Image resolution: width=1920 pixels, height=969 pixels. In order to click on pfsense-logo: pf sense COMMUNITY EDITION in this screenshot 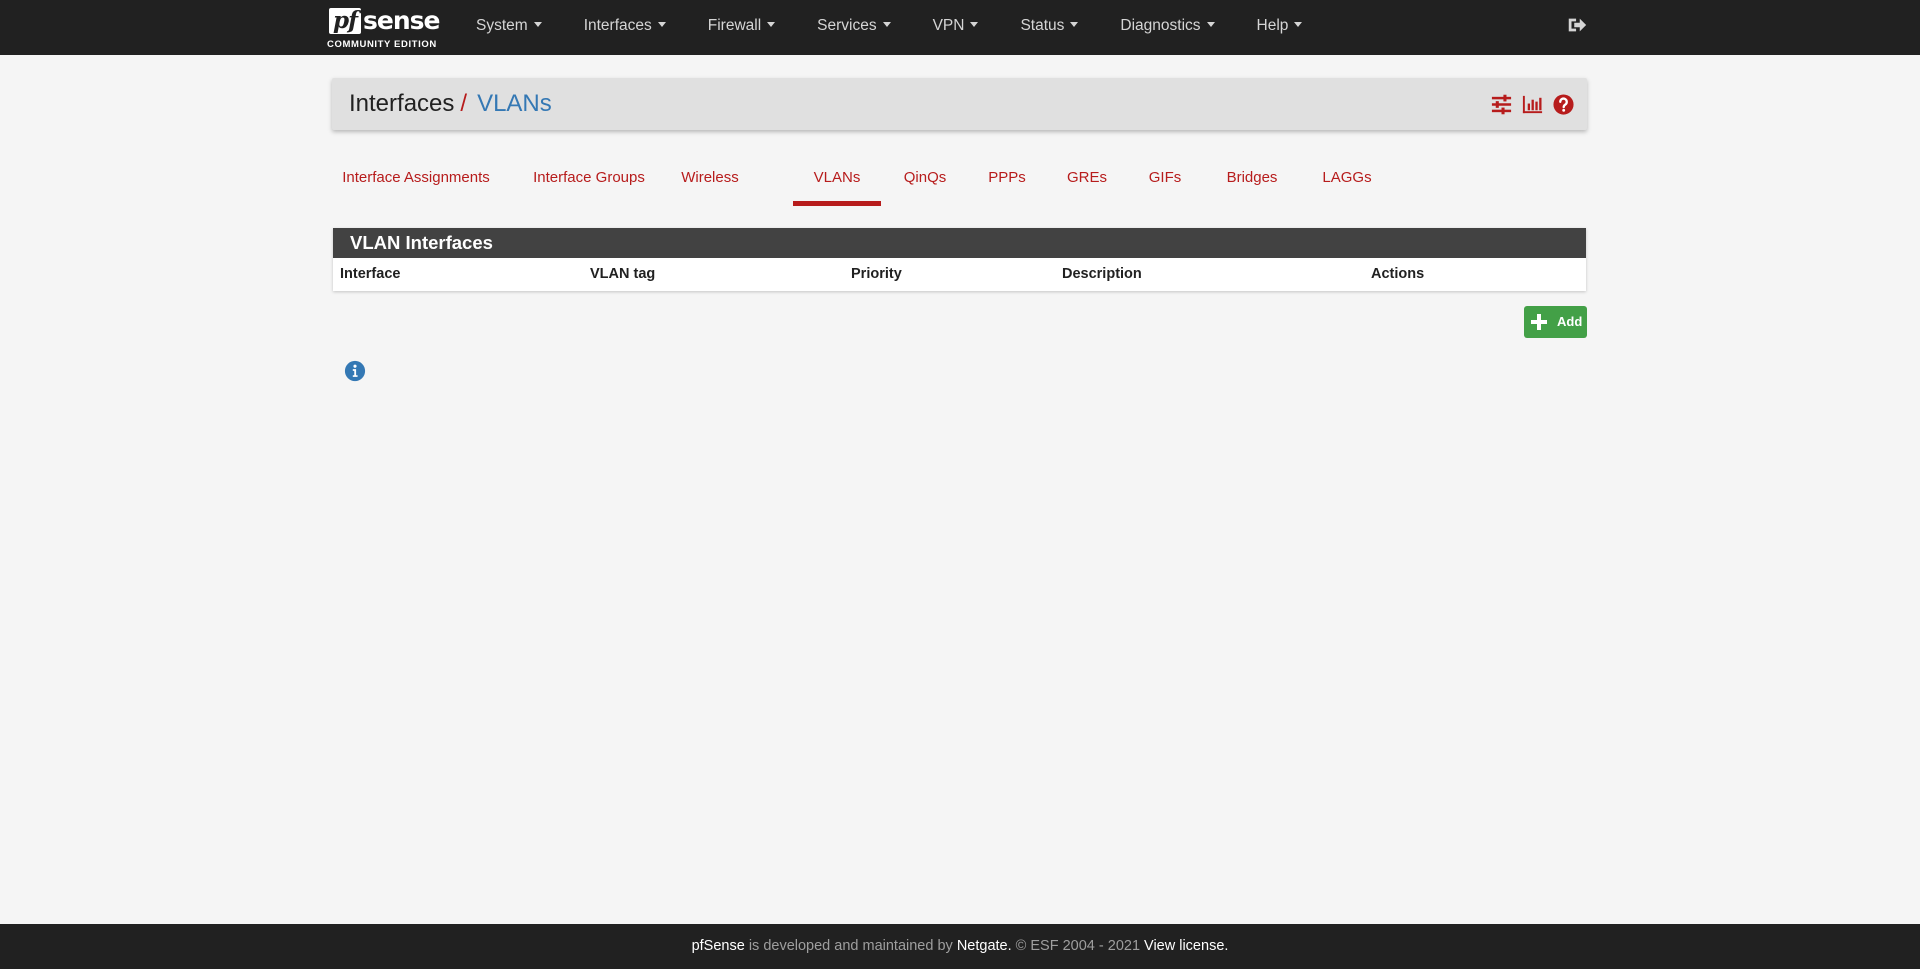, I will do `click(386, 28)`.